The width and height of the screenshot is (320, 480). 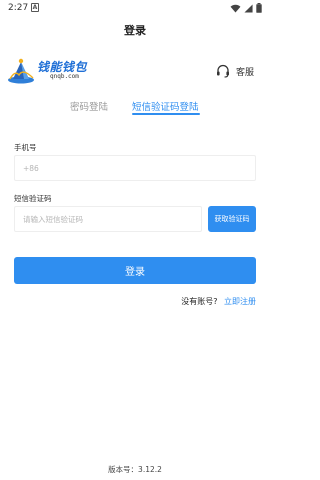 I want to click on sms-code-input-box, so click(x=108, y=219).